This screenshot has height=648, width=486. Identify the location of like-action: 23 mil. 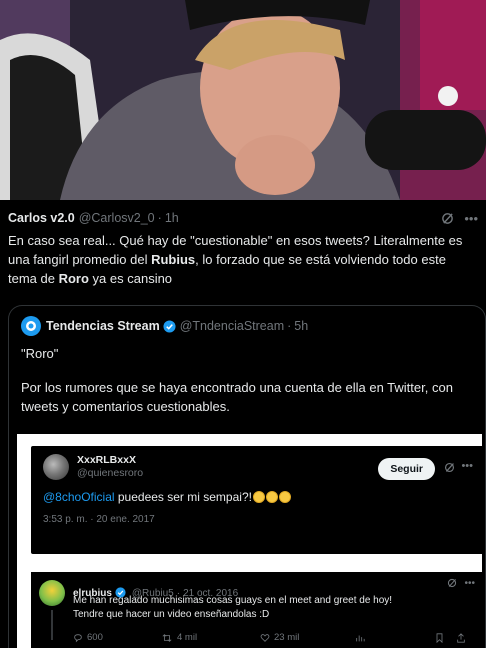
(302, 637).